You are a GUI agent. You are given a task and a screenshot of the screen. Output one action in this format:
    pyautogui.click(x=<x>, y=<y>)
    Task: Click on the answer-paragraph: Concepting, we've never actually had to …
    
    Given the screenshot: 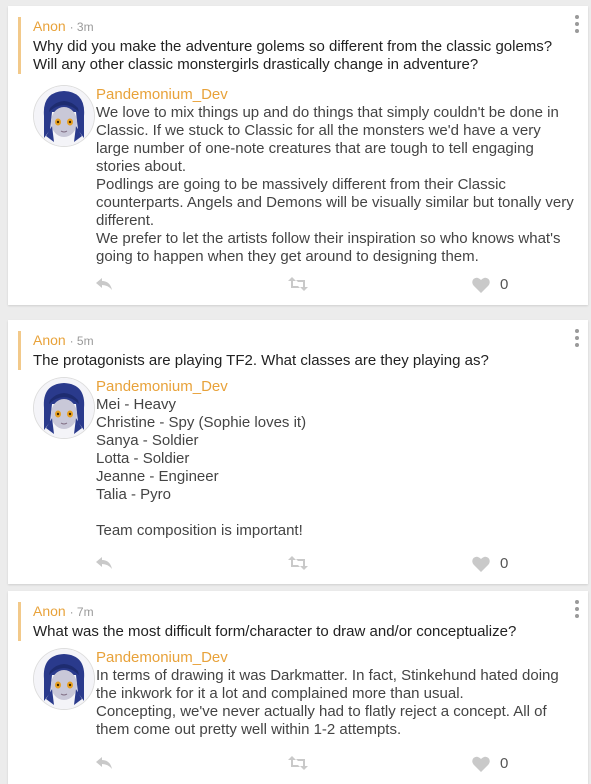 What is the action you would take?
    pyautogui.click(x=321, y=720)
    